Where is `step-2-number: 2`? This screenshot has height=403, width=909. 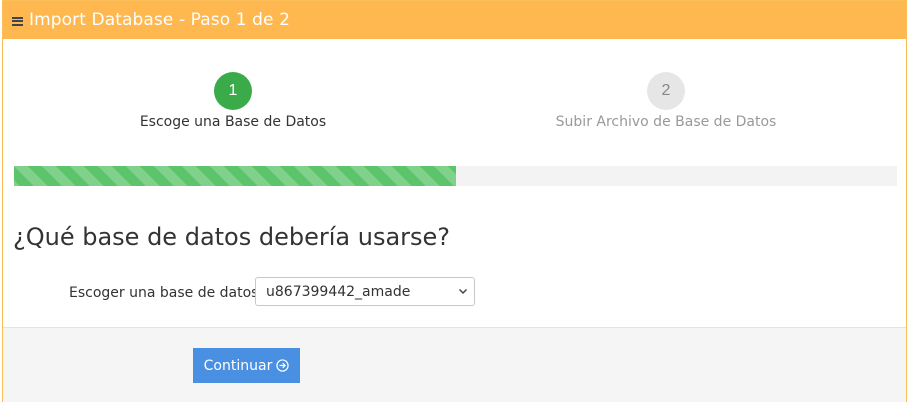 step-2-number: 2 is located at coordinates (666, 91).